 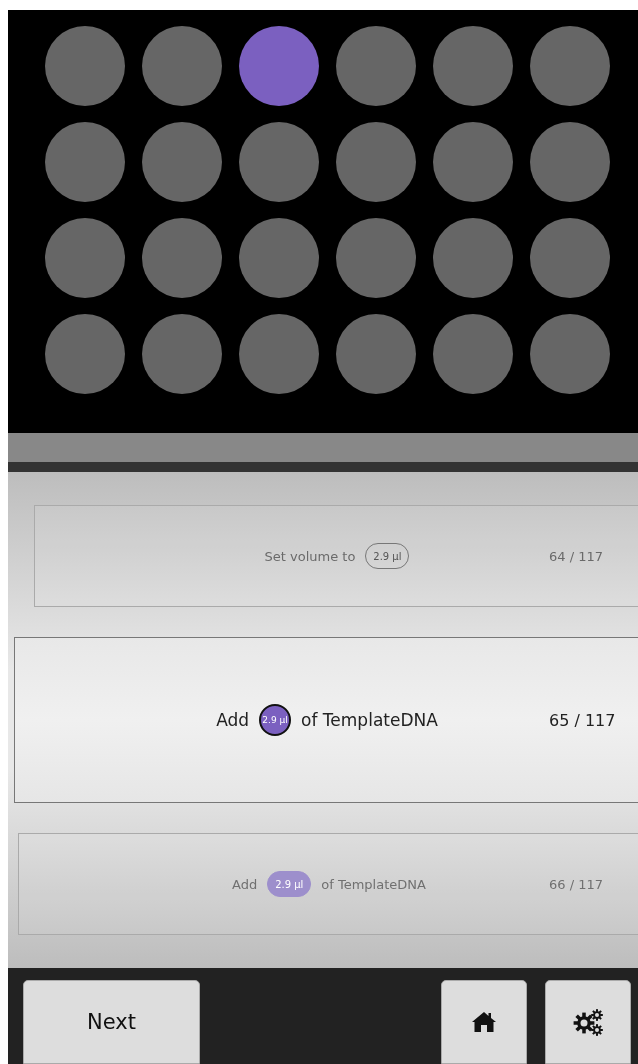 What do you see at coordinates (111, 1022) in the screenshot?
I see `next-button: Next` at bounding box center [111, 1022].